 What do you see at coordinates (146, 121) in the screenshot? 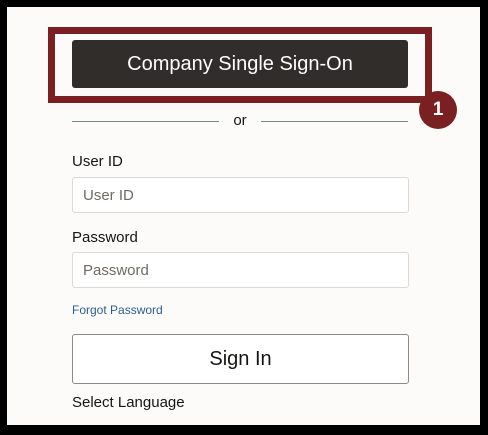
I see `divider-line-left` at bounding box center [146, 121].